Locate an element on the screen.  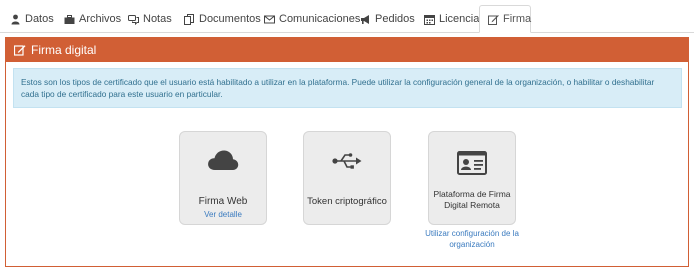
tab-label: Comunicaciones is located at coordinates (320, 19).